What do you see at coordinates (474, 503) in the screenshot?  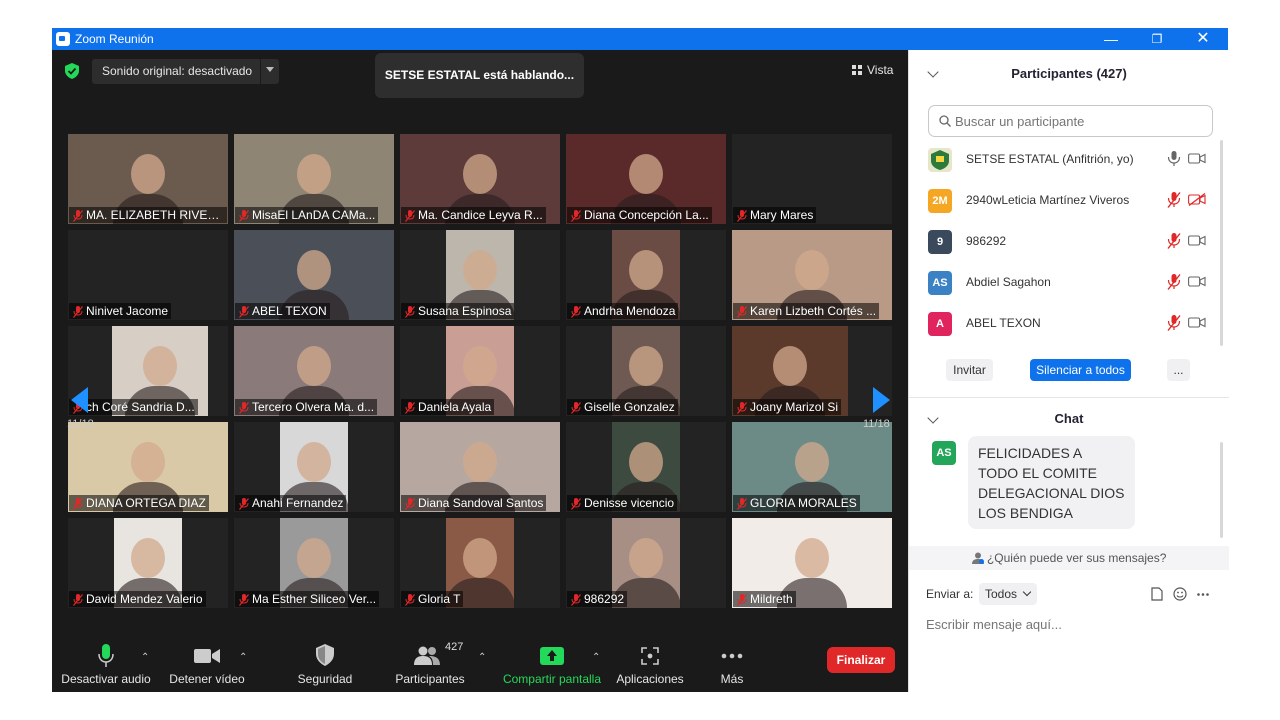 I see `participant-name-label: Diana Sandoval Santos` at bounding box center [474, 503].